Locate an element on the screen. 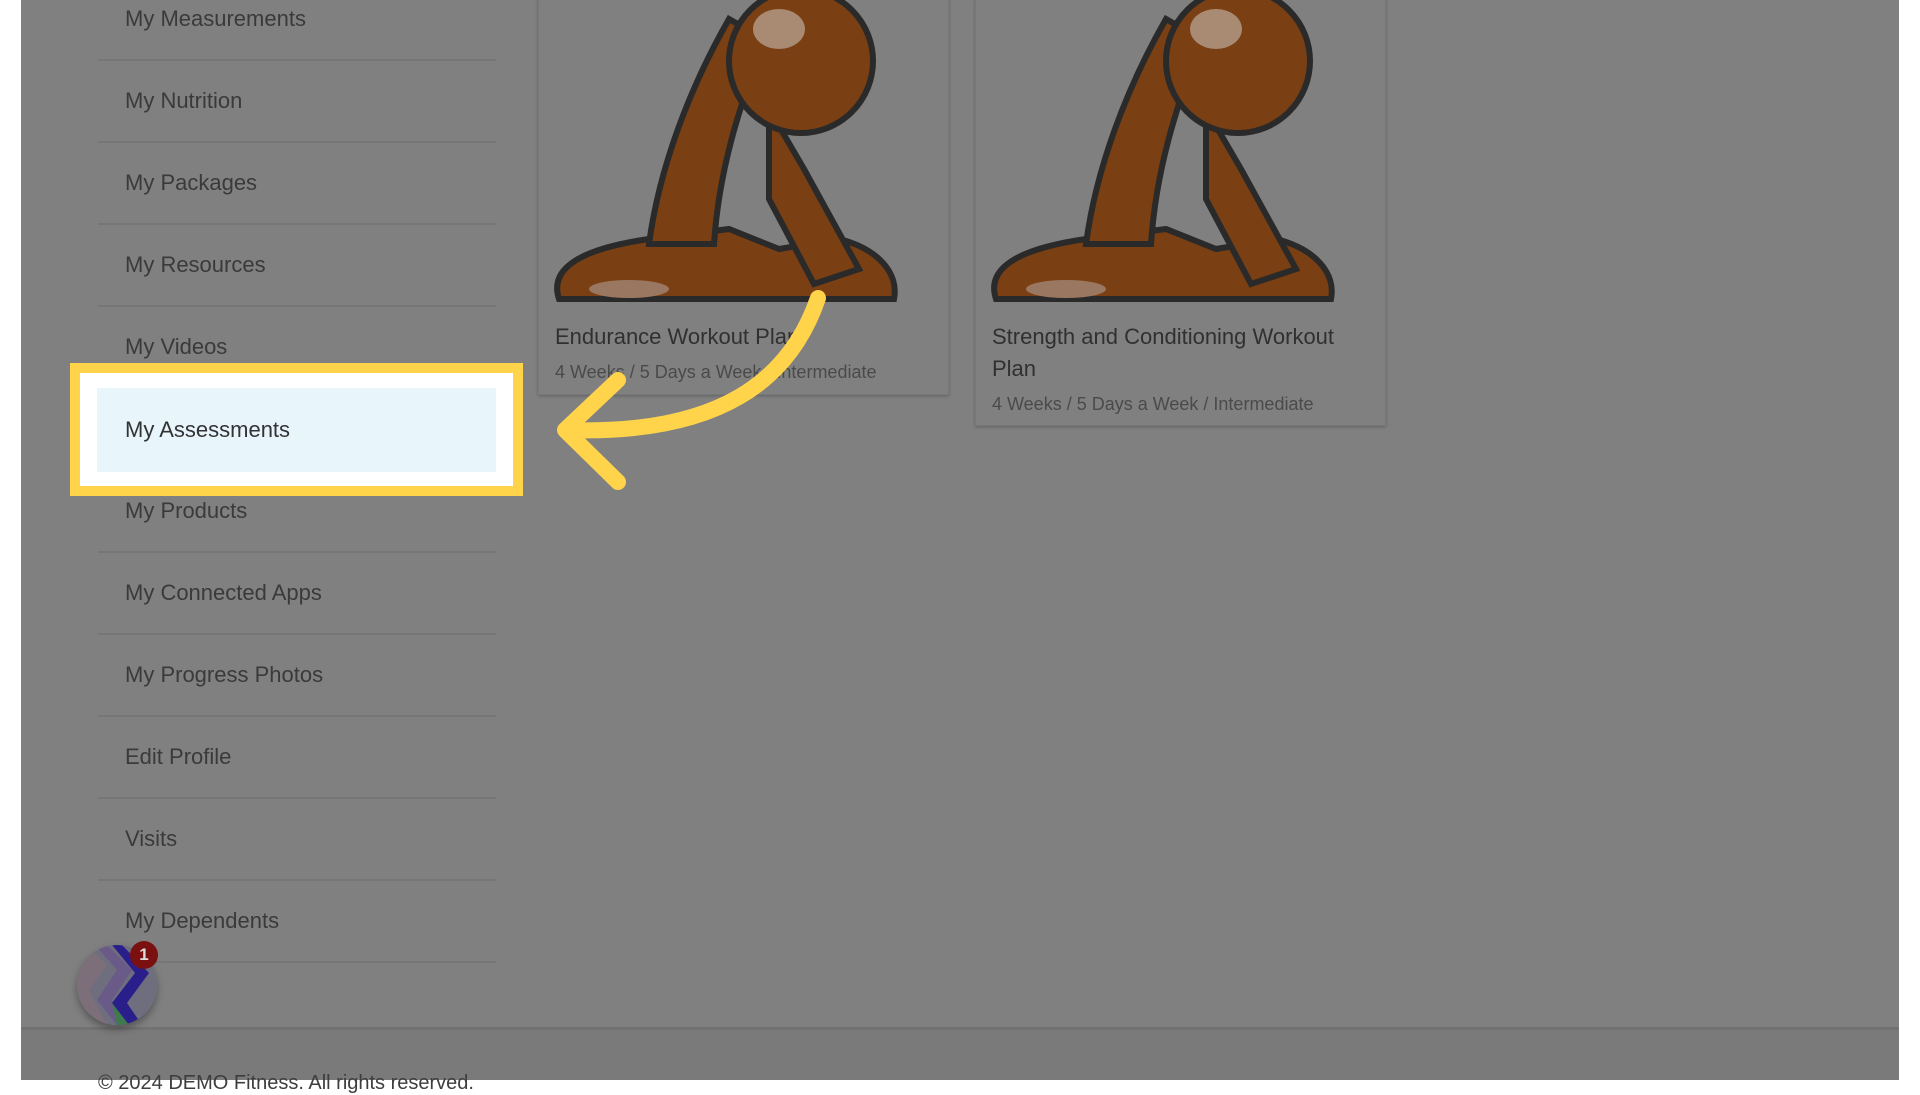 This screenshot has height=1095, width=1920. sidebar-item-my-packages: My Packages is located at coordinates (297, 184).